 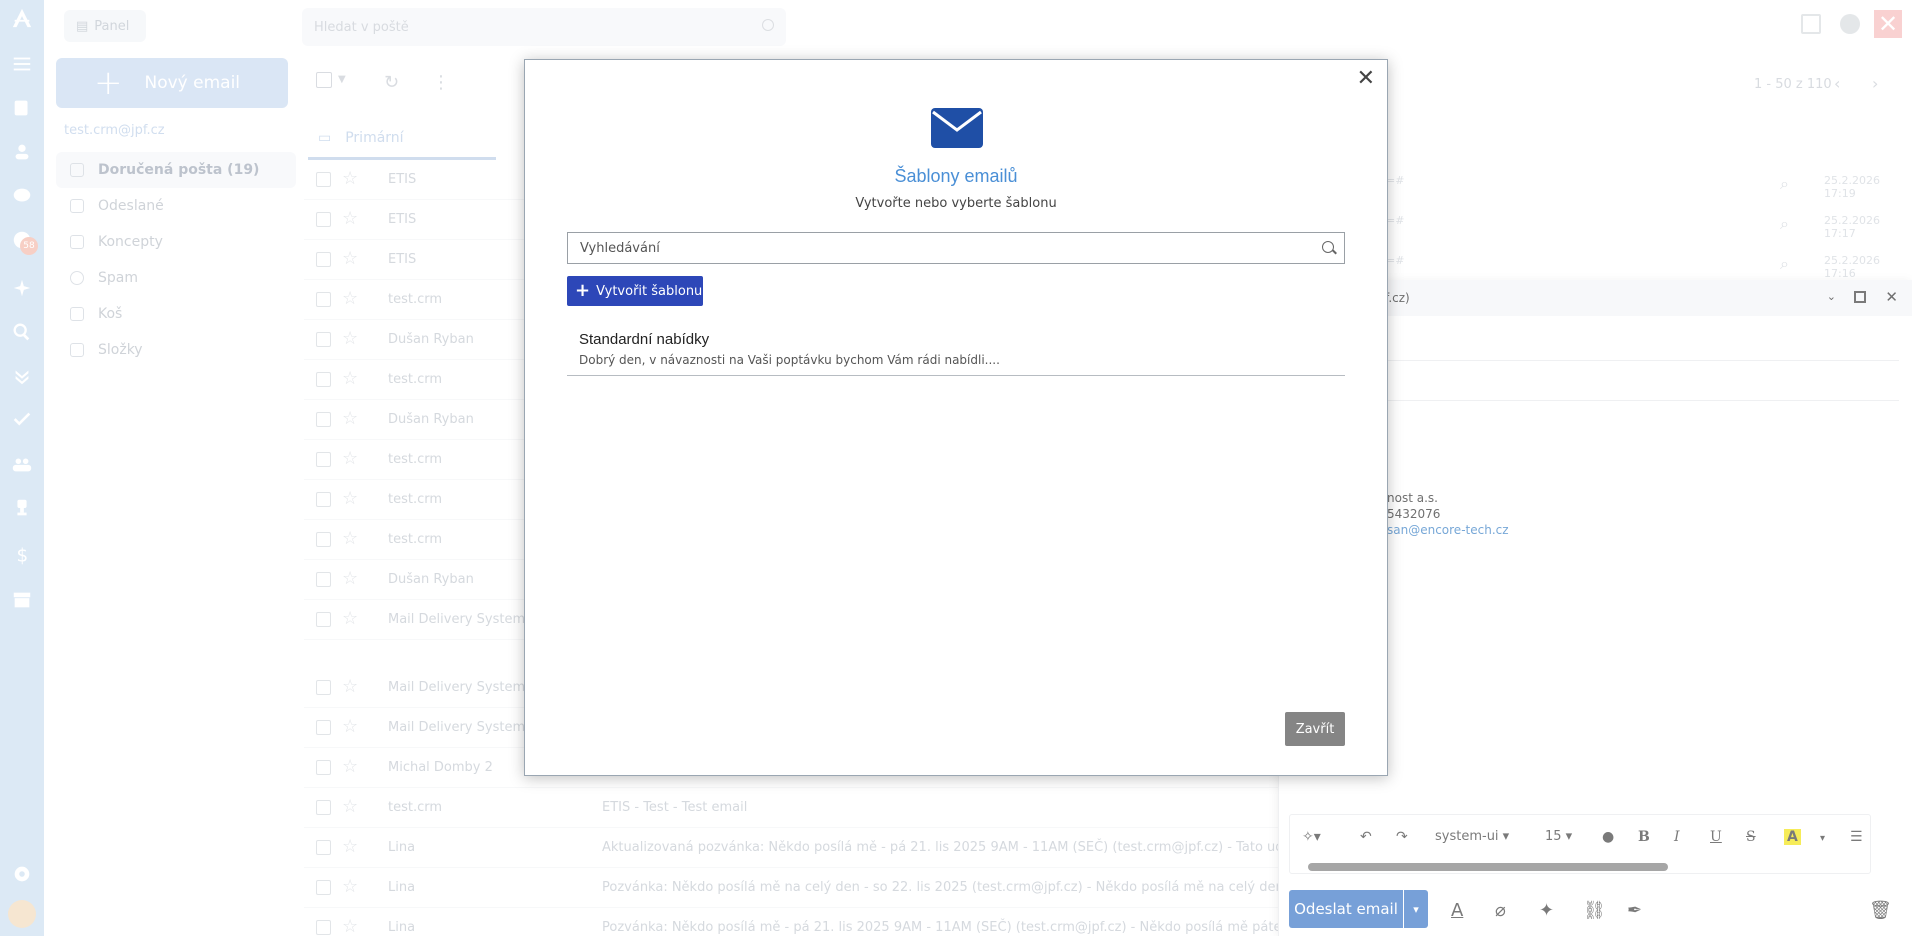 I want to click on envelope-icon, so click(x=957, y=128).